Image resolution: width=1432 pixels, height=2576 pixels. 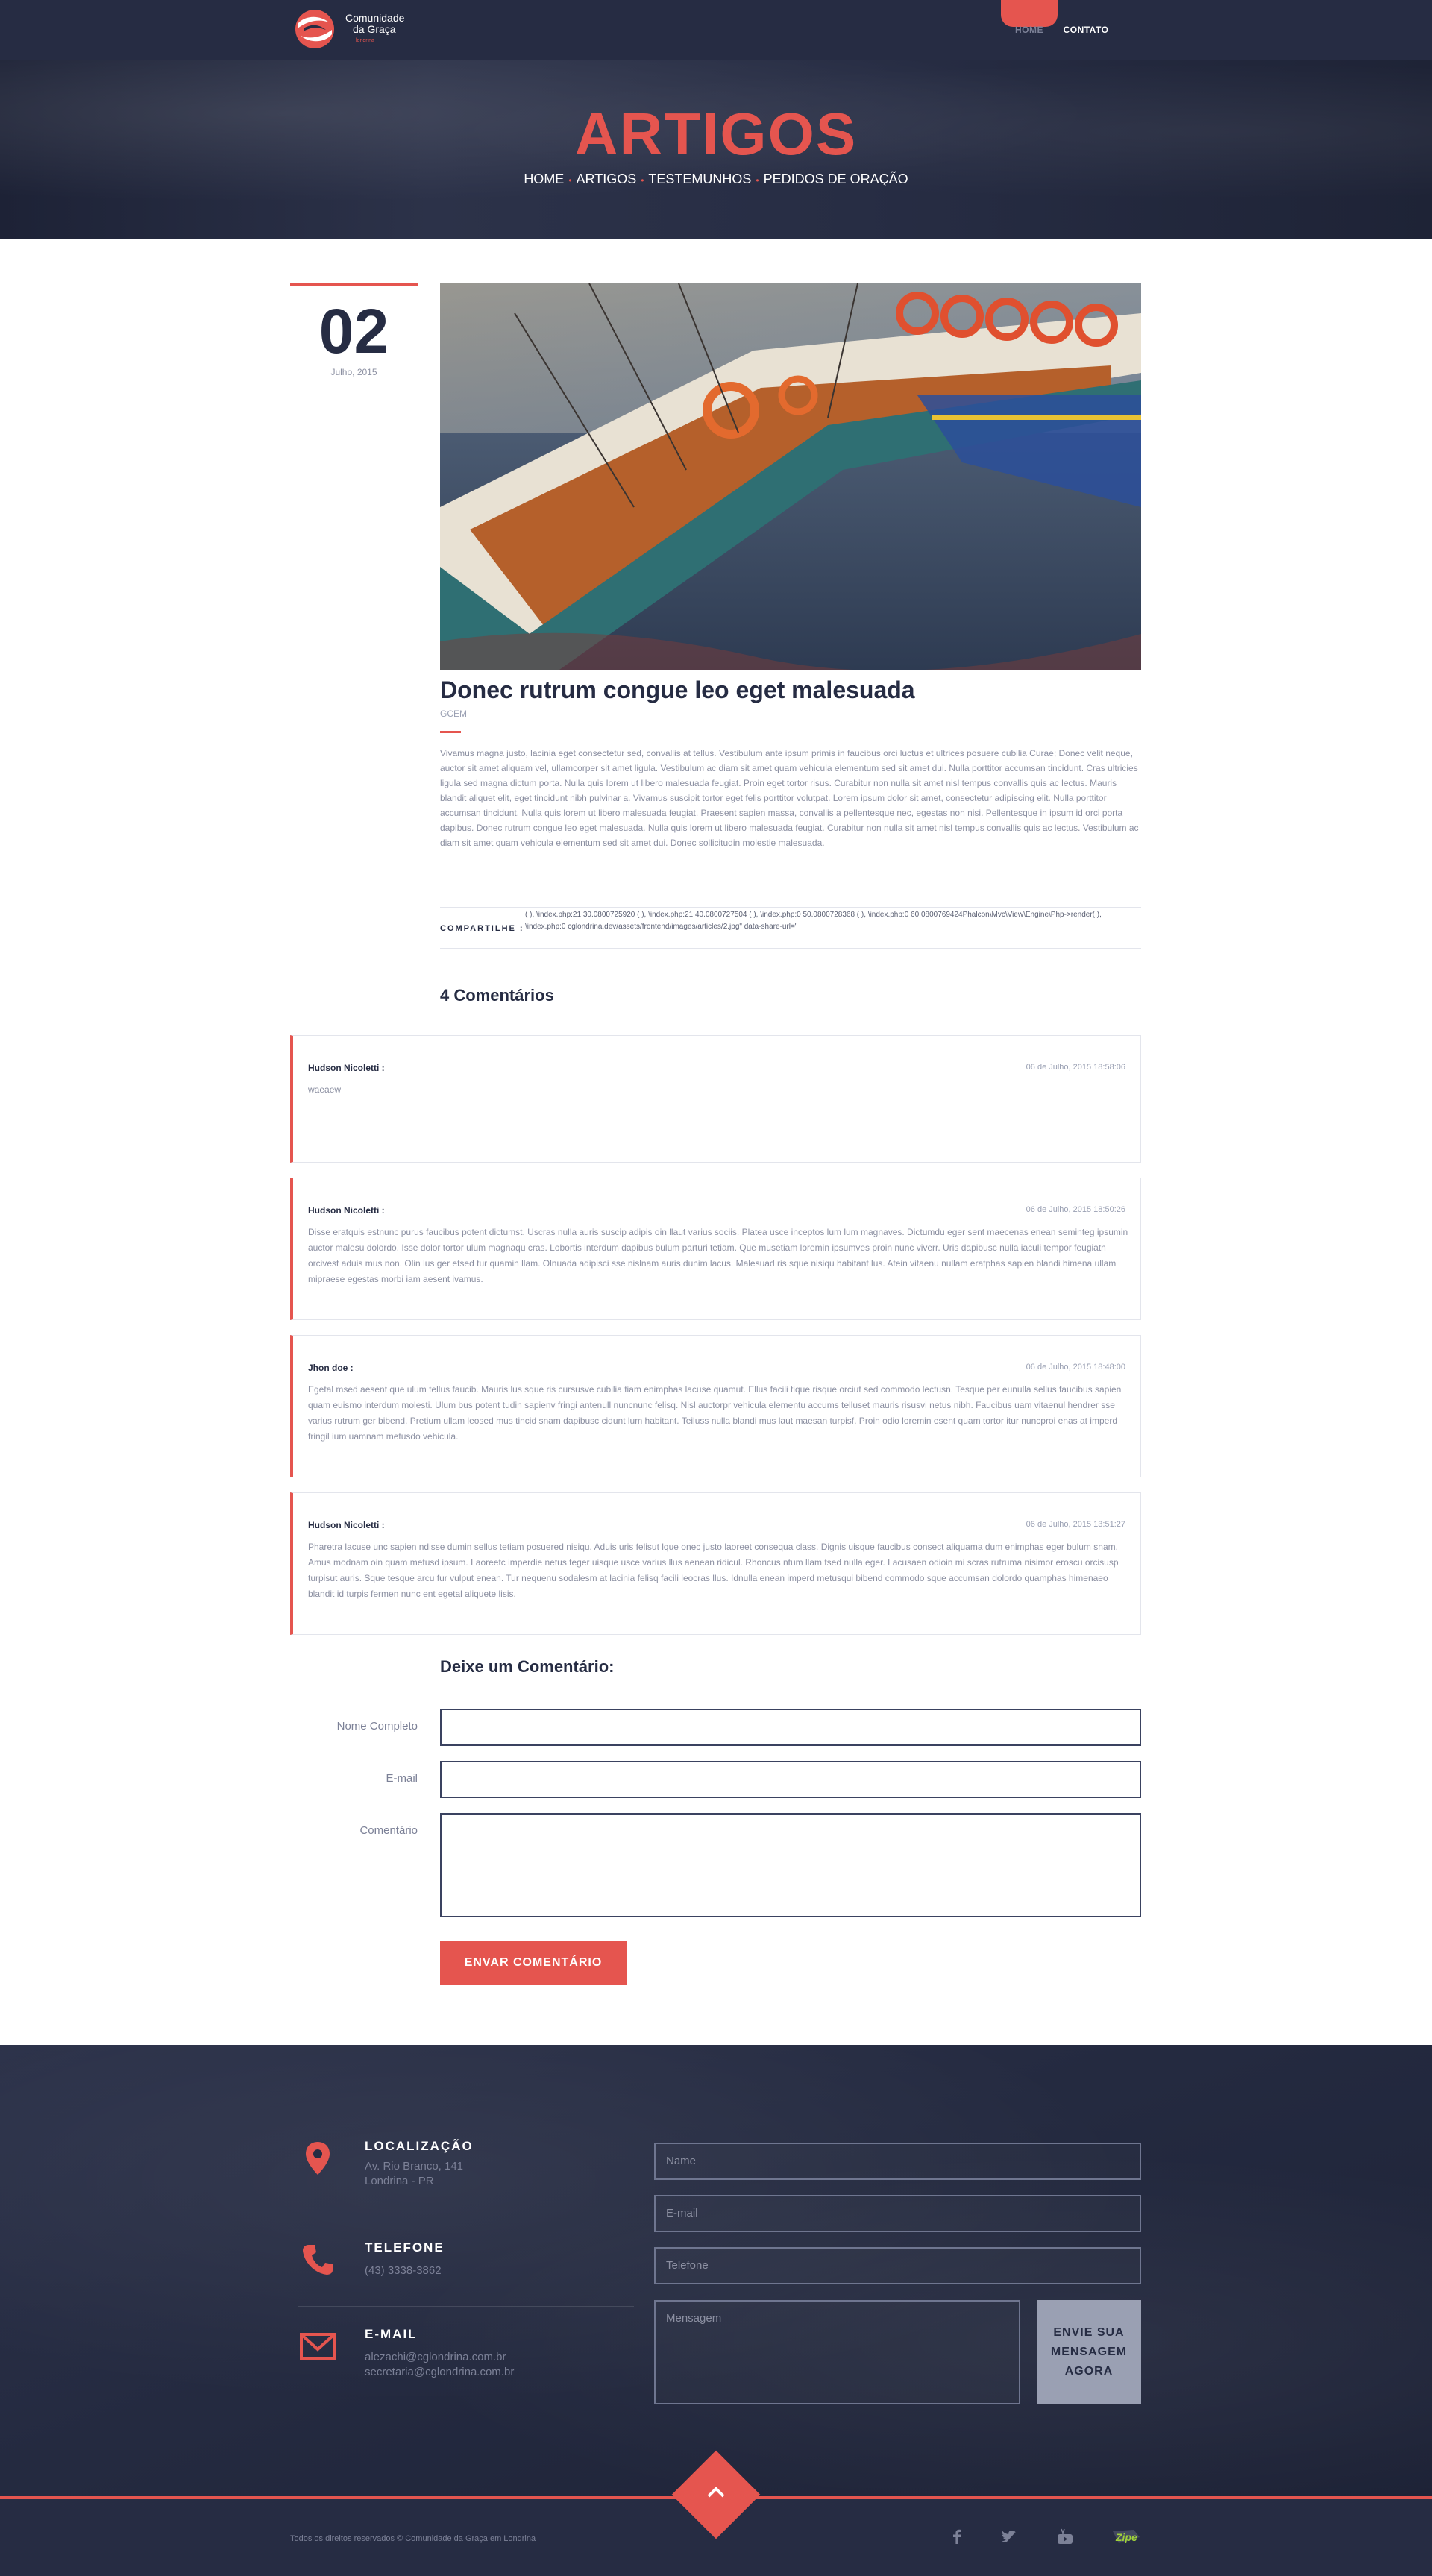 What do you see at coordinates (435, 2357) in the screenshot?
I see `email-address-1: alezachi@cglondrina.com.br` at bounding box center [435, 2357].